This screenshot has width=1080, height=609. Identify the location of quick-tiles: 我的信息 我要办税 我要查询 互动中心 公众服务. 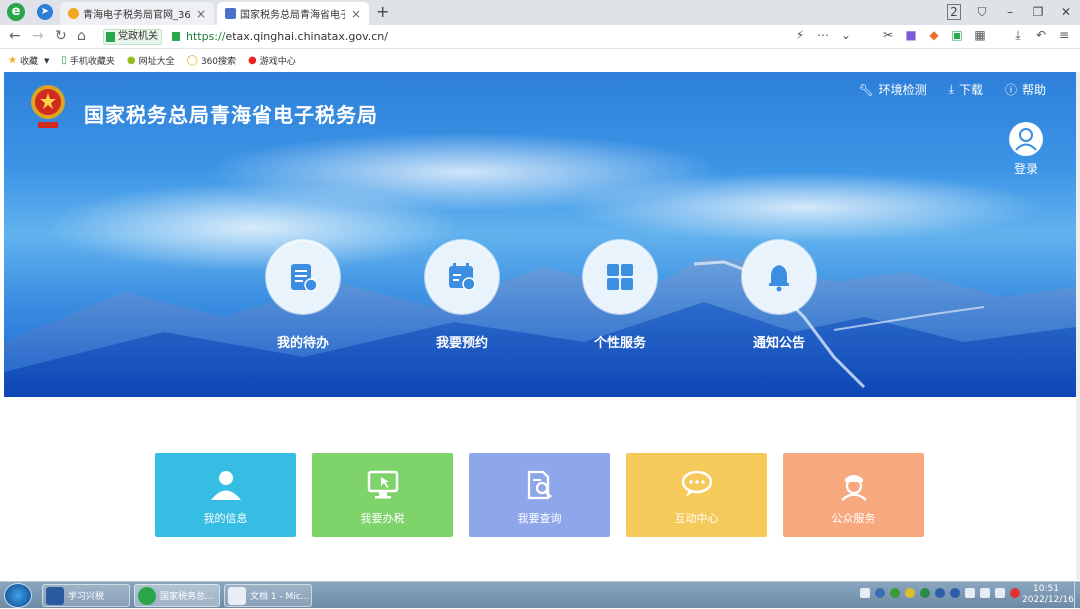
(539, 495).